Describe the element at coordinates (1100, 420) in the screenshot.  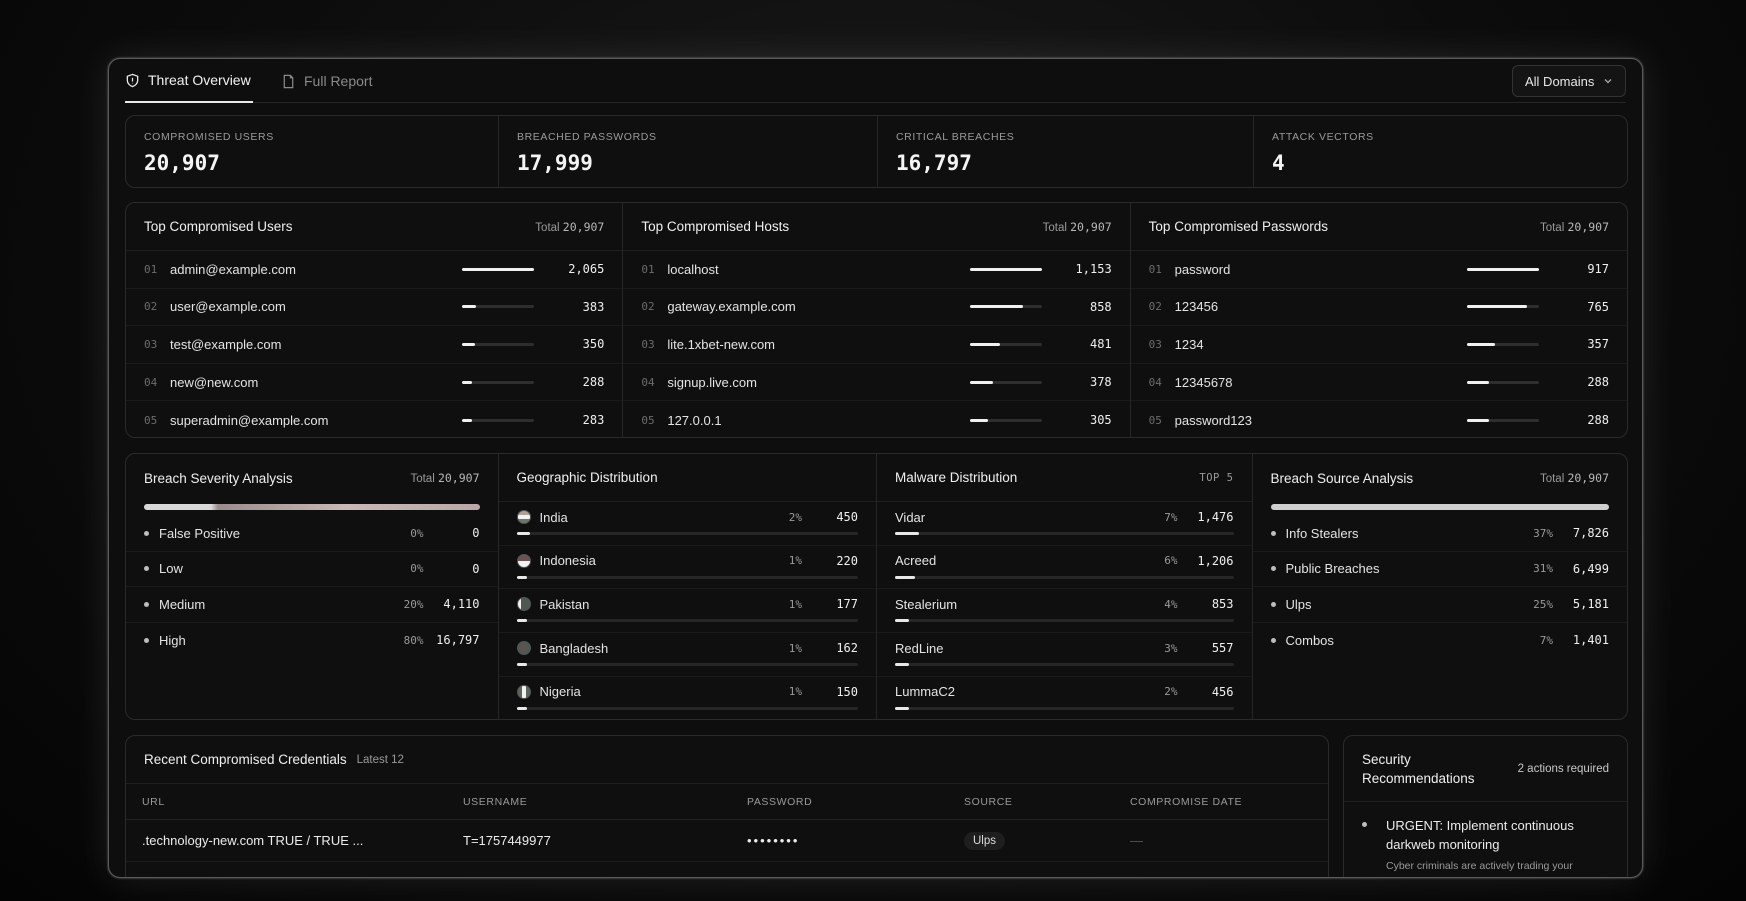
I see `item-count: 305` at that location.